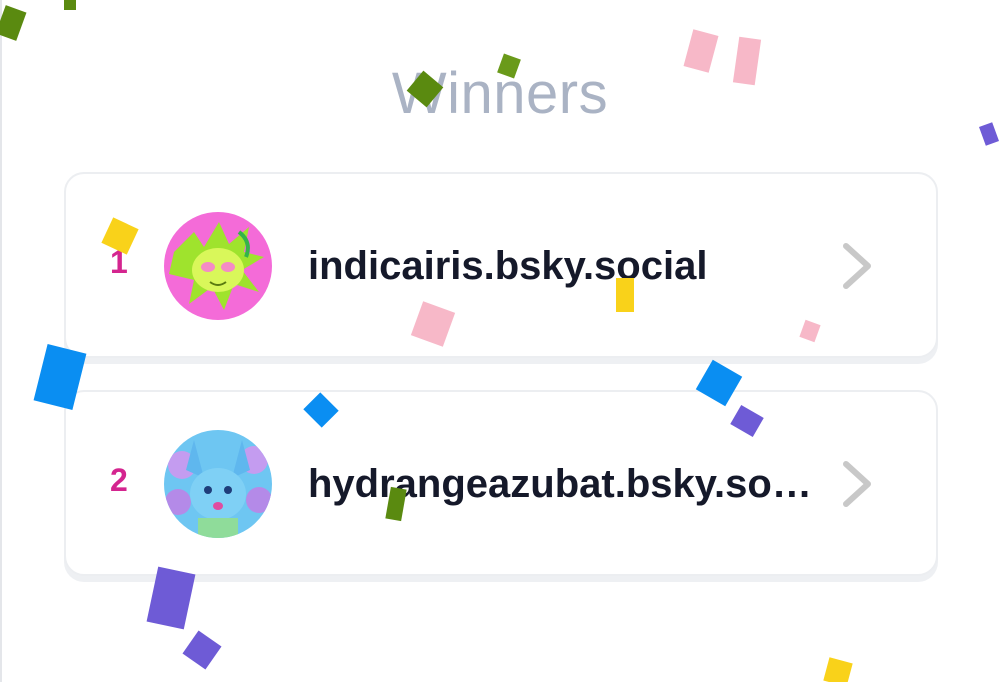  What do you see at coordinates (500, 93) in the screenshot?
I see `page-title: Winners` at bounding box center [500, 93].